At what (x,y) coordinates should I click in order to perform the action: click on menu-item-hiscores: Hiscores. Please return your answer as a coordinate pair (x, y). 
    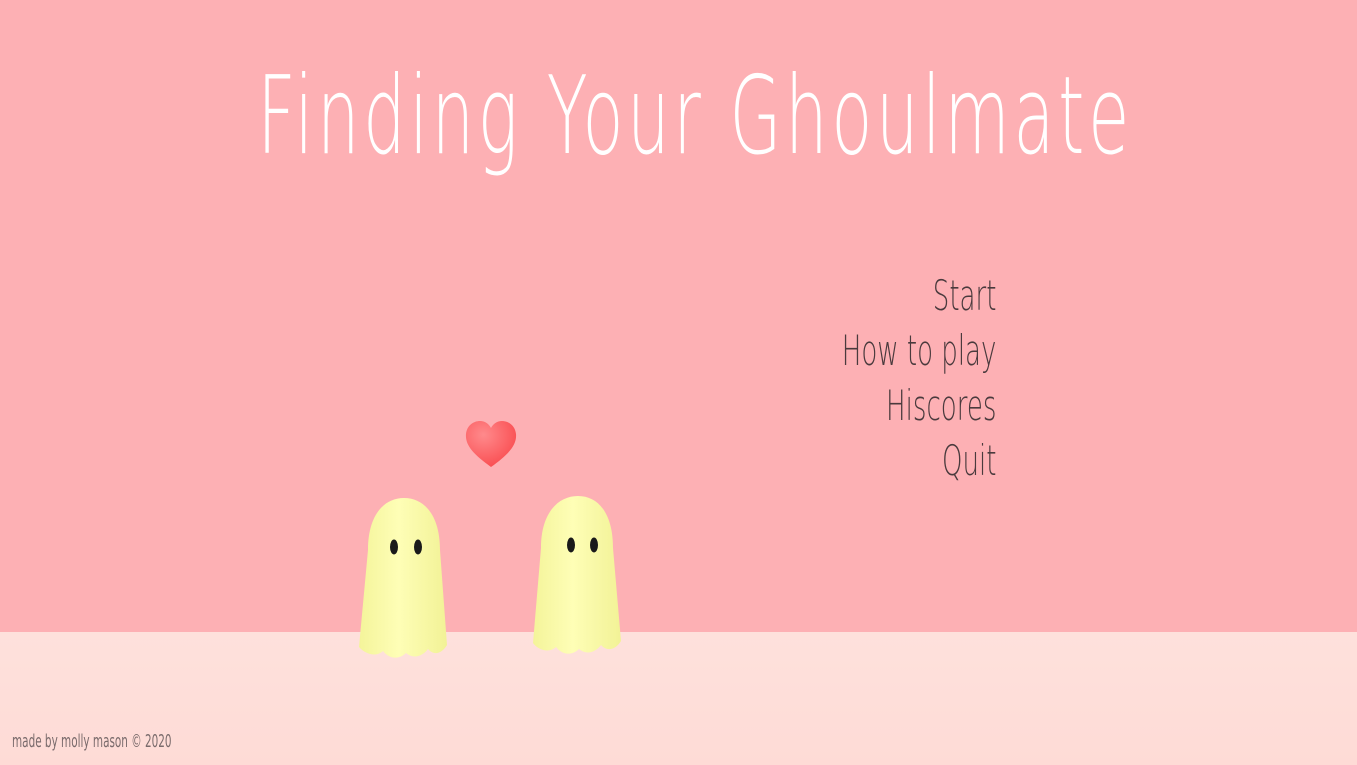
    Looking at the image, I should click on (918, 405).